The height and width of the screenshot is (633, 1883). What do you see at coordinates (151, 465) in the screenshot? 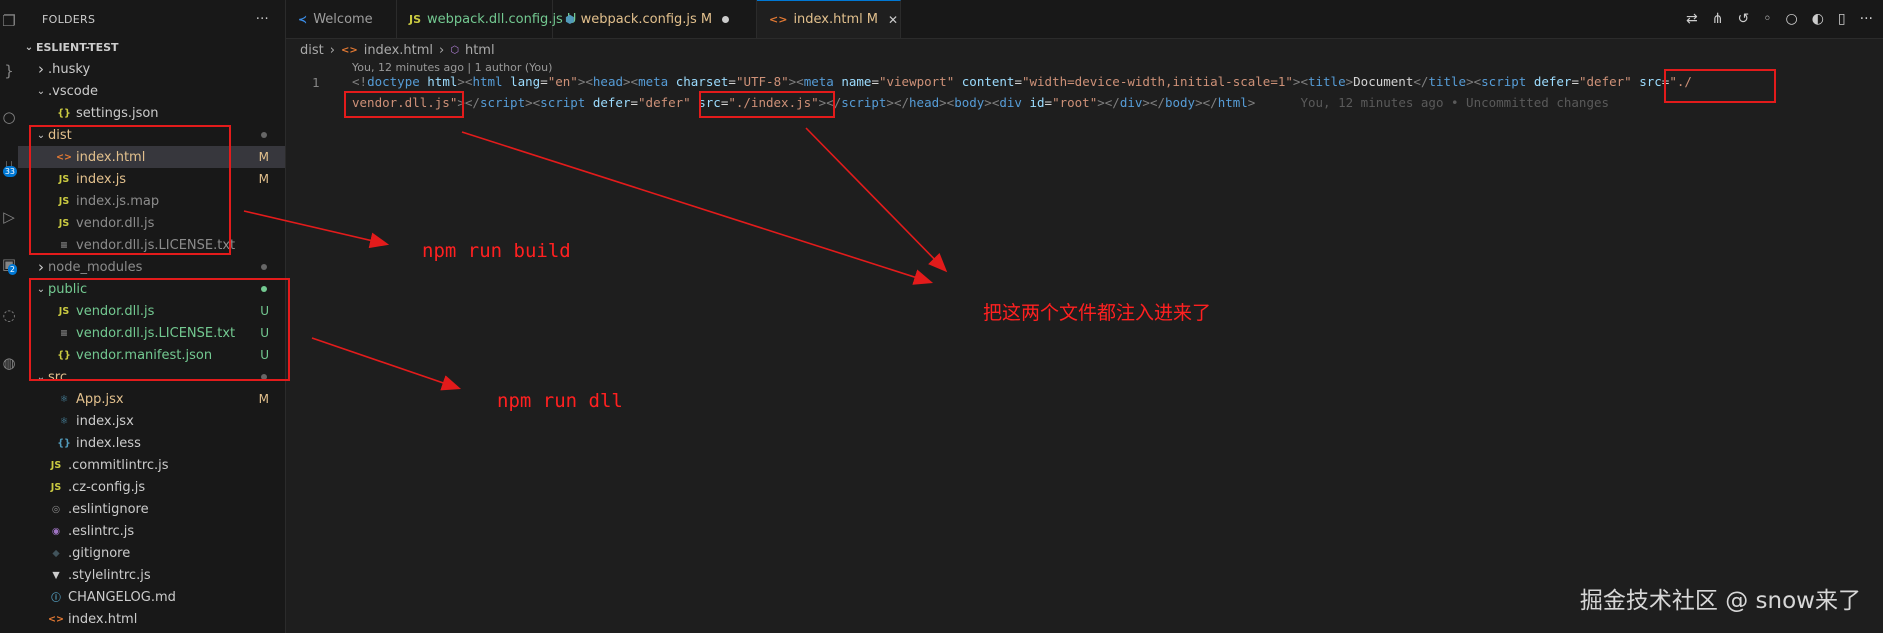
I see `file-item: JS .commitlintrc.js` at bounding box center [151, 465].